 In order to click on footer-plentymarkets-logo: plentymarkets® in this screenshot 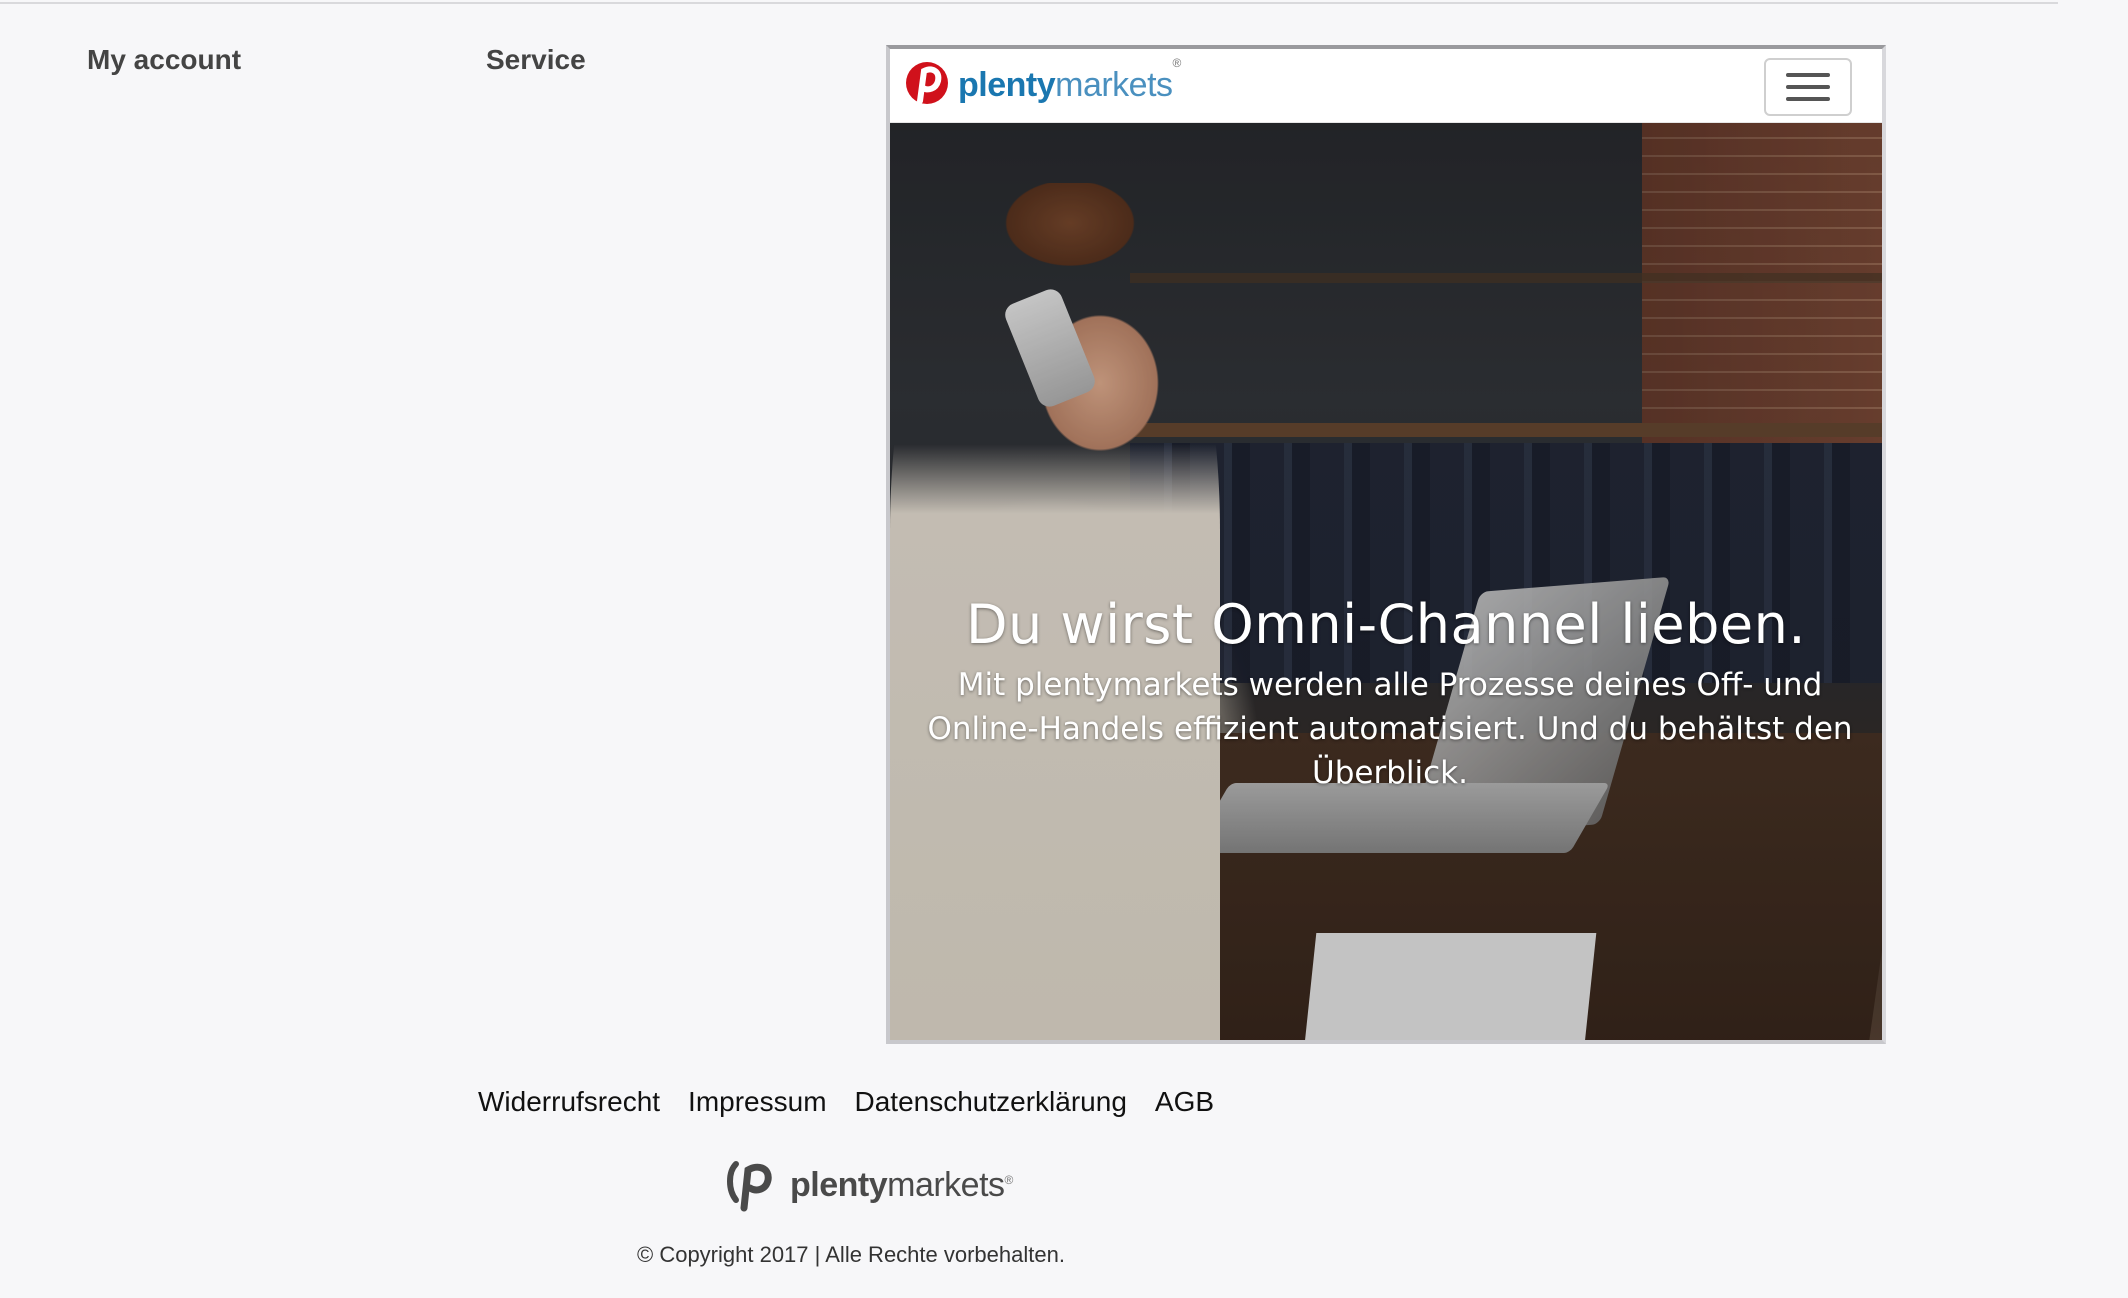, I will do `click(867, 1185)`.